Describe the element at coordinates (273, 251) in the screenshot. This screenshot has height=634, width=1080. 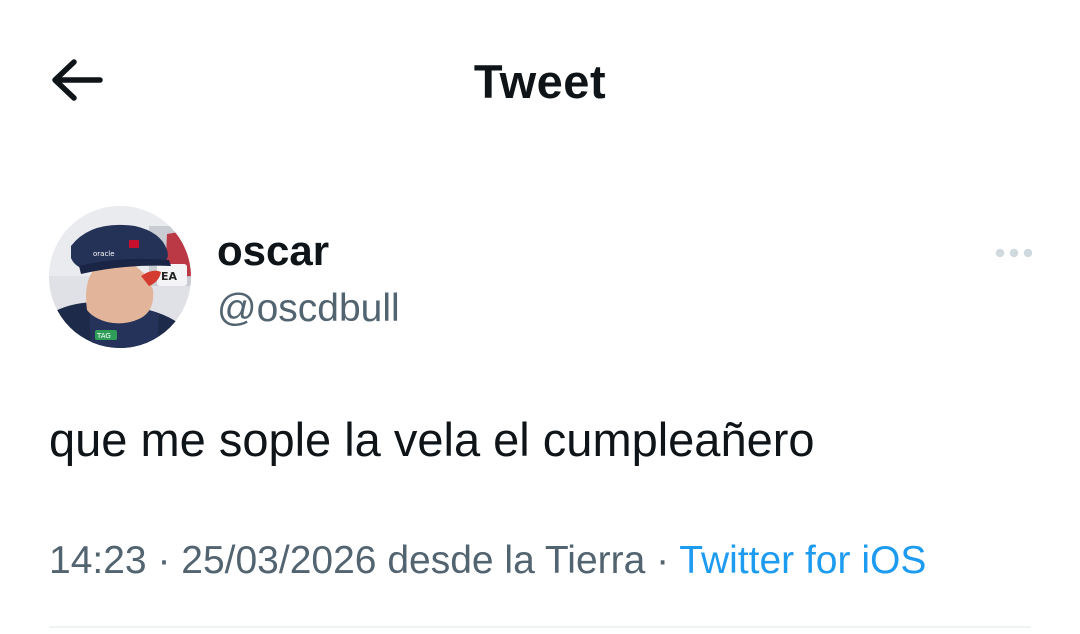
I see `author-display-name: oscar` at that location.